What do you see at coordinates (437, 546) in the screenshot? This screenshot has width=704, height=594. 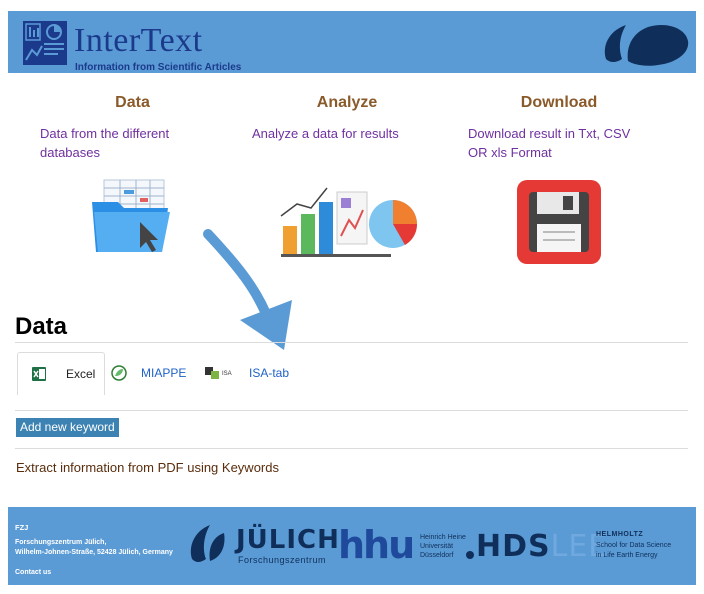 I see `hhu-line: Universität` at bounding box center [437, 546].